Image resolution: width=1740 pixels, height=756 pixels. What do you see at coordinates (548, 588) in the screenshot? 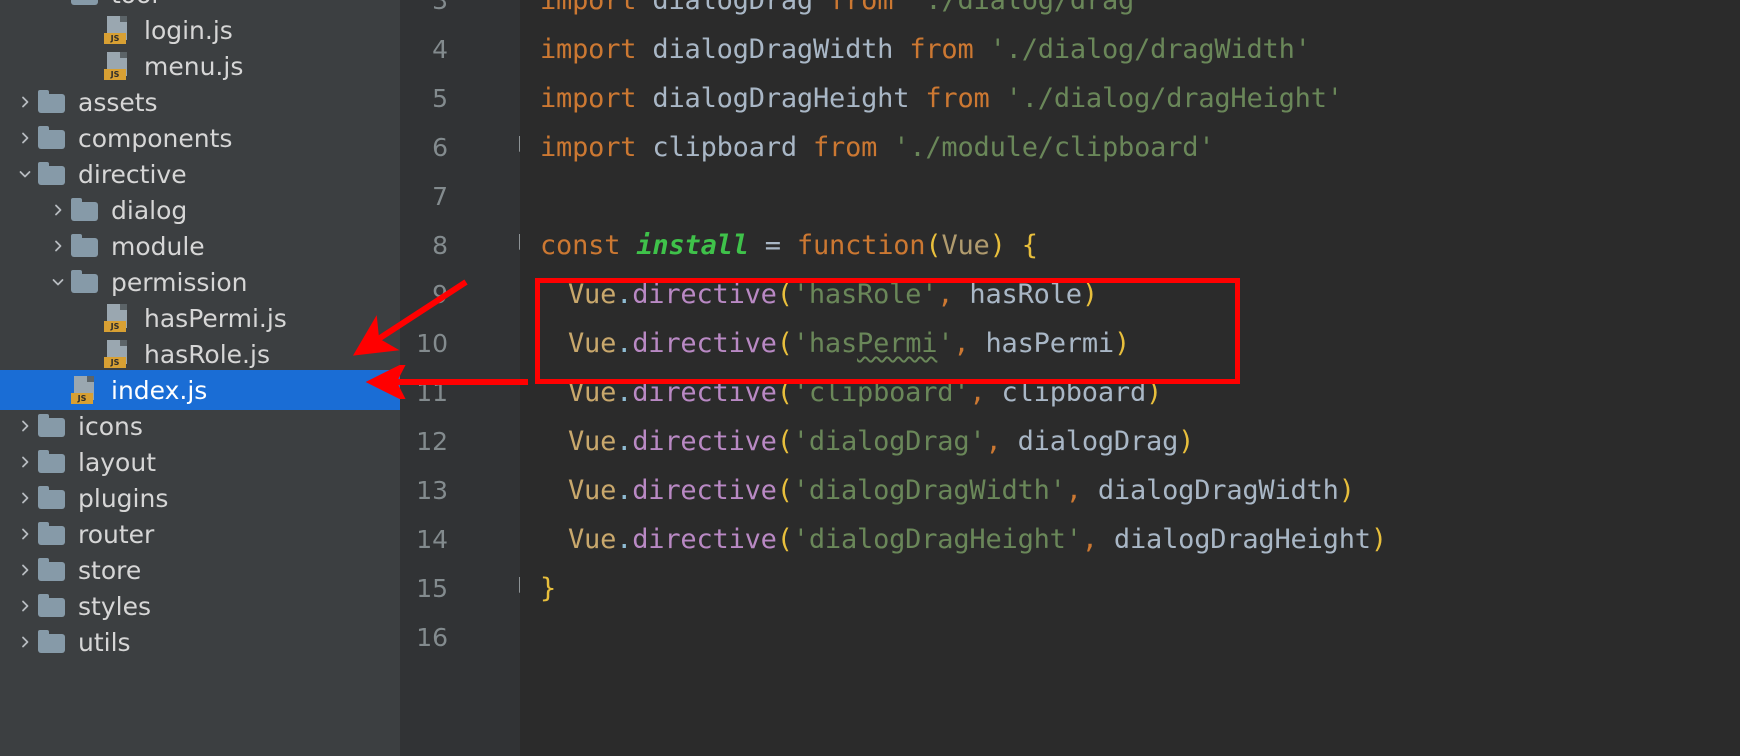
I see `code-line-15: }` at bounding box center [548, 588].